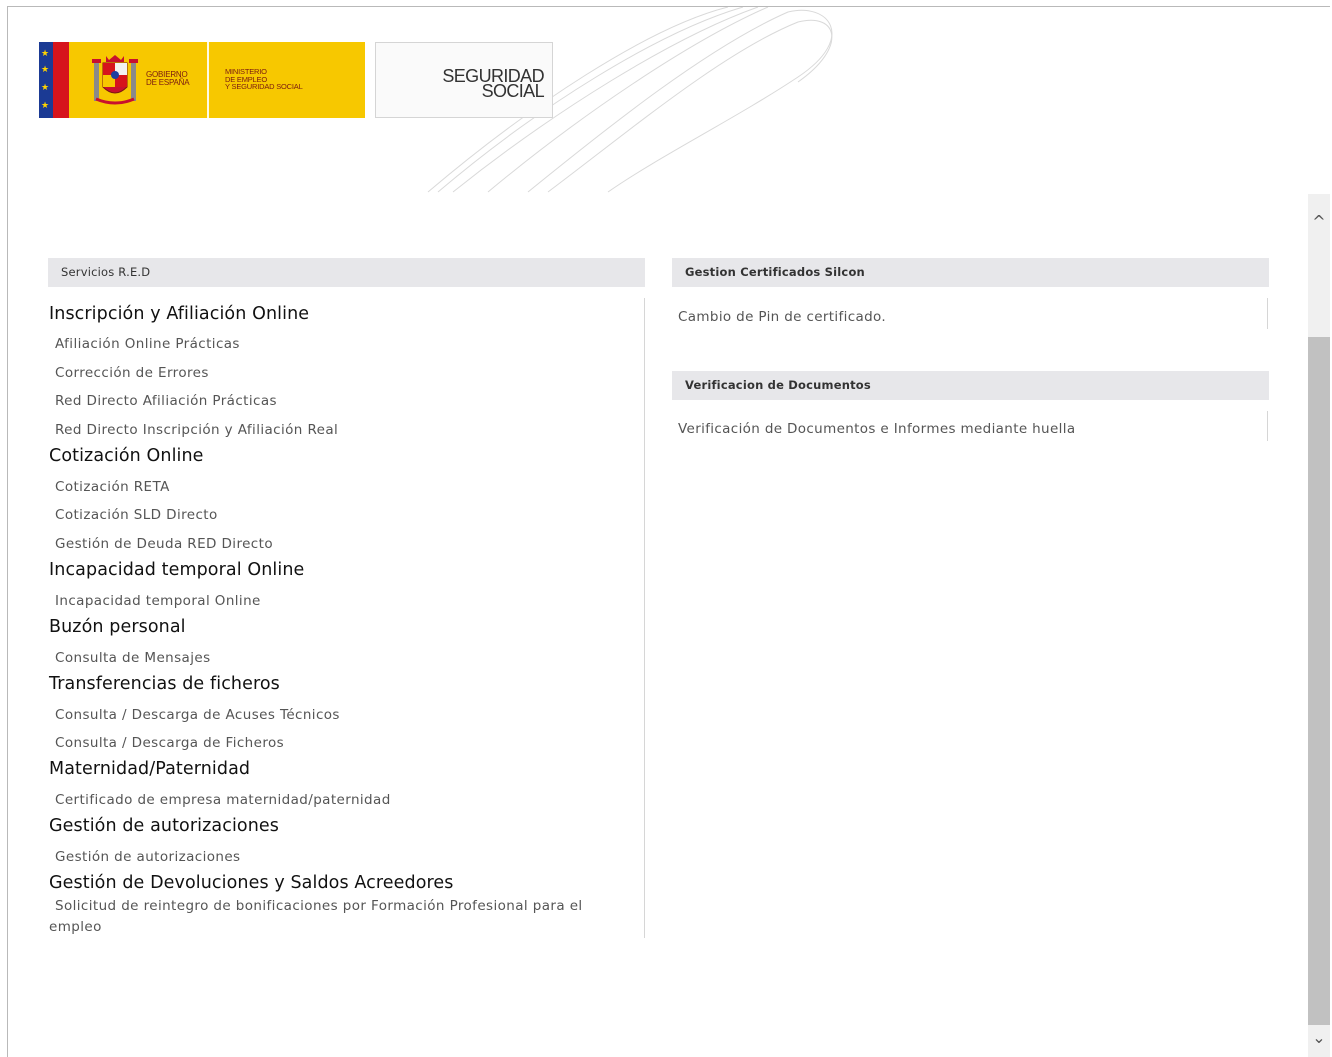  What do you see at coordinates (126, 456) in the screenshot?
I see `group-title-cotizacion: Cotización Online` at bounding box center [126, 456].